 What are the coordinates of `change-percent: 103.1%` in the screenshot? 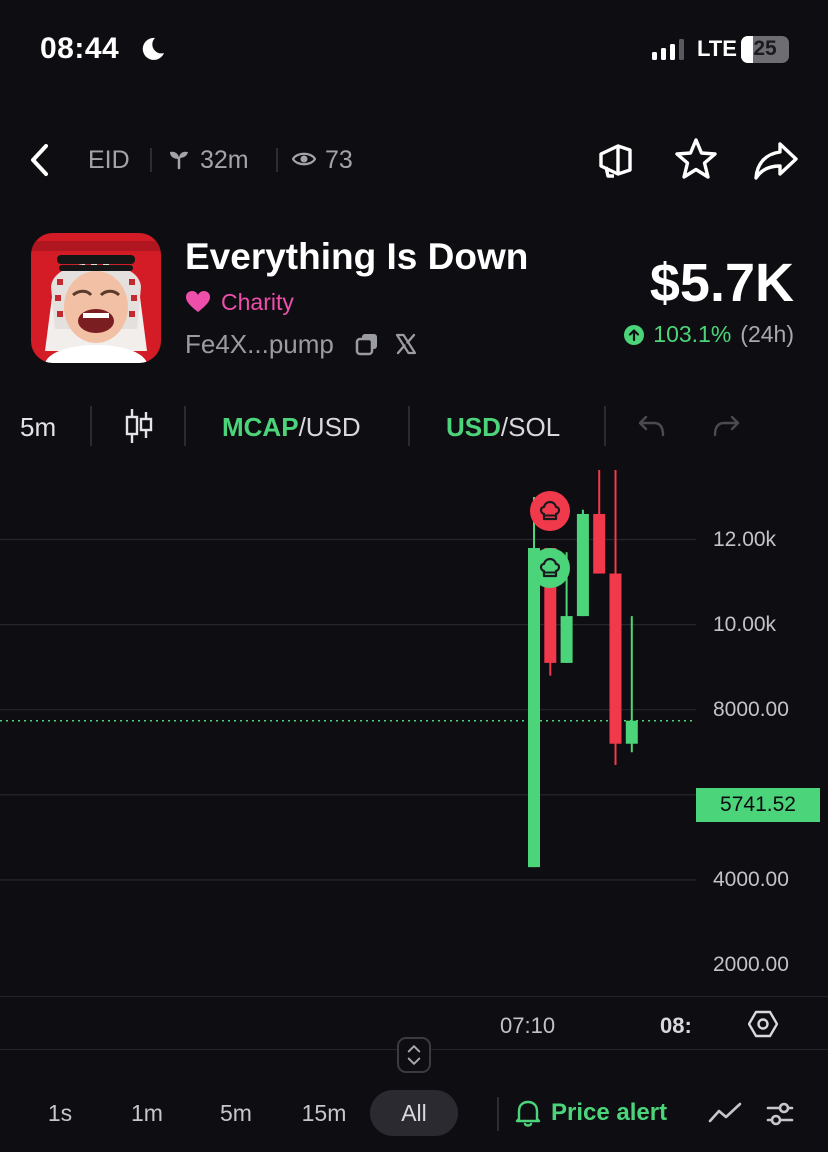 It's located at (692, 334).